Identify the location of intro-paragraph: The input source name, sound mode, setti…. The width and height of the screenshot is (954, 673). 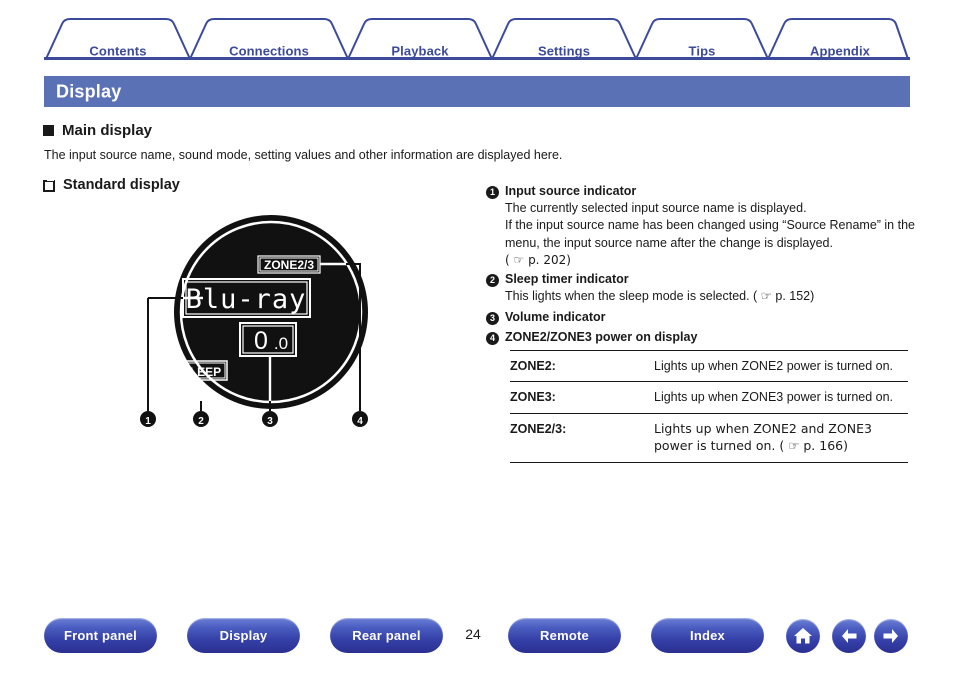
(303, 155).